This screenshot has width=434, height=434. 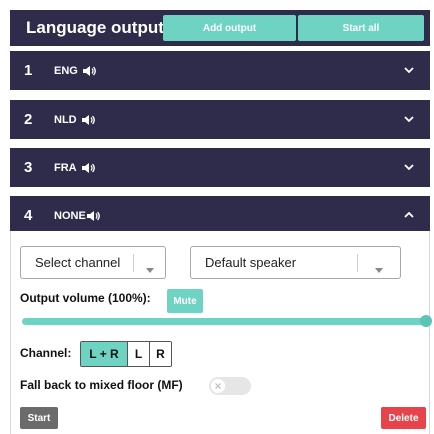 I want to click on channel-option-group: L + R L R, so click(x=126, y=354).